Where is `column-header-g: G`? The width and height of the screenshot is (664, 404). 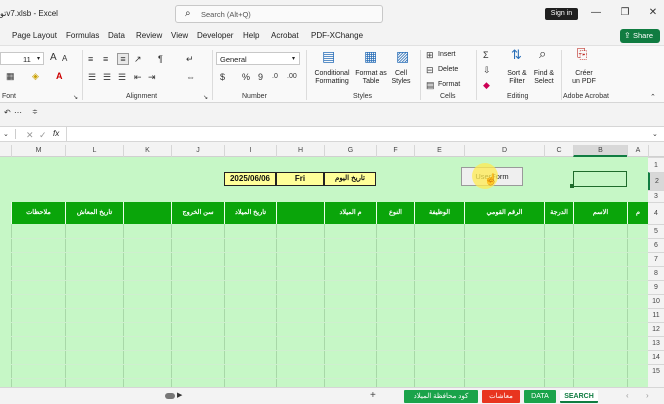
column-header-g: G is located at coordinates (350, 151).